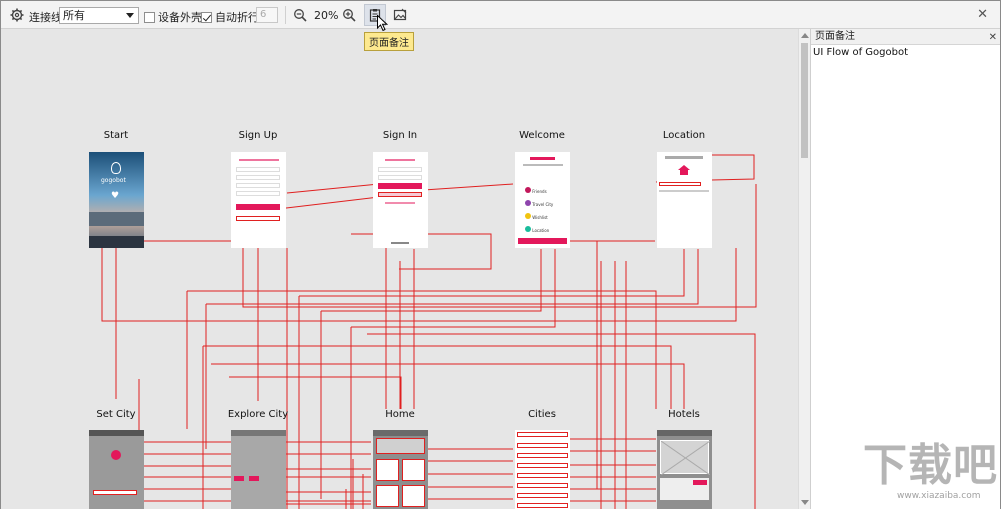 The height and width of the screenshot is (509, 1001). What do you see at coordinates (400, 194) in the screenshot?
I see `signin-facebook-button` at bounding box center [400, 194].